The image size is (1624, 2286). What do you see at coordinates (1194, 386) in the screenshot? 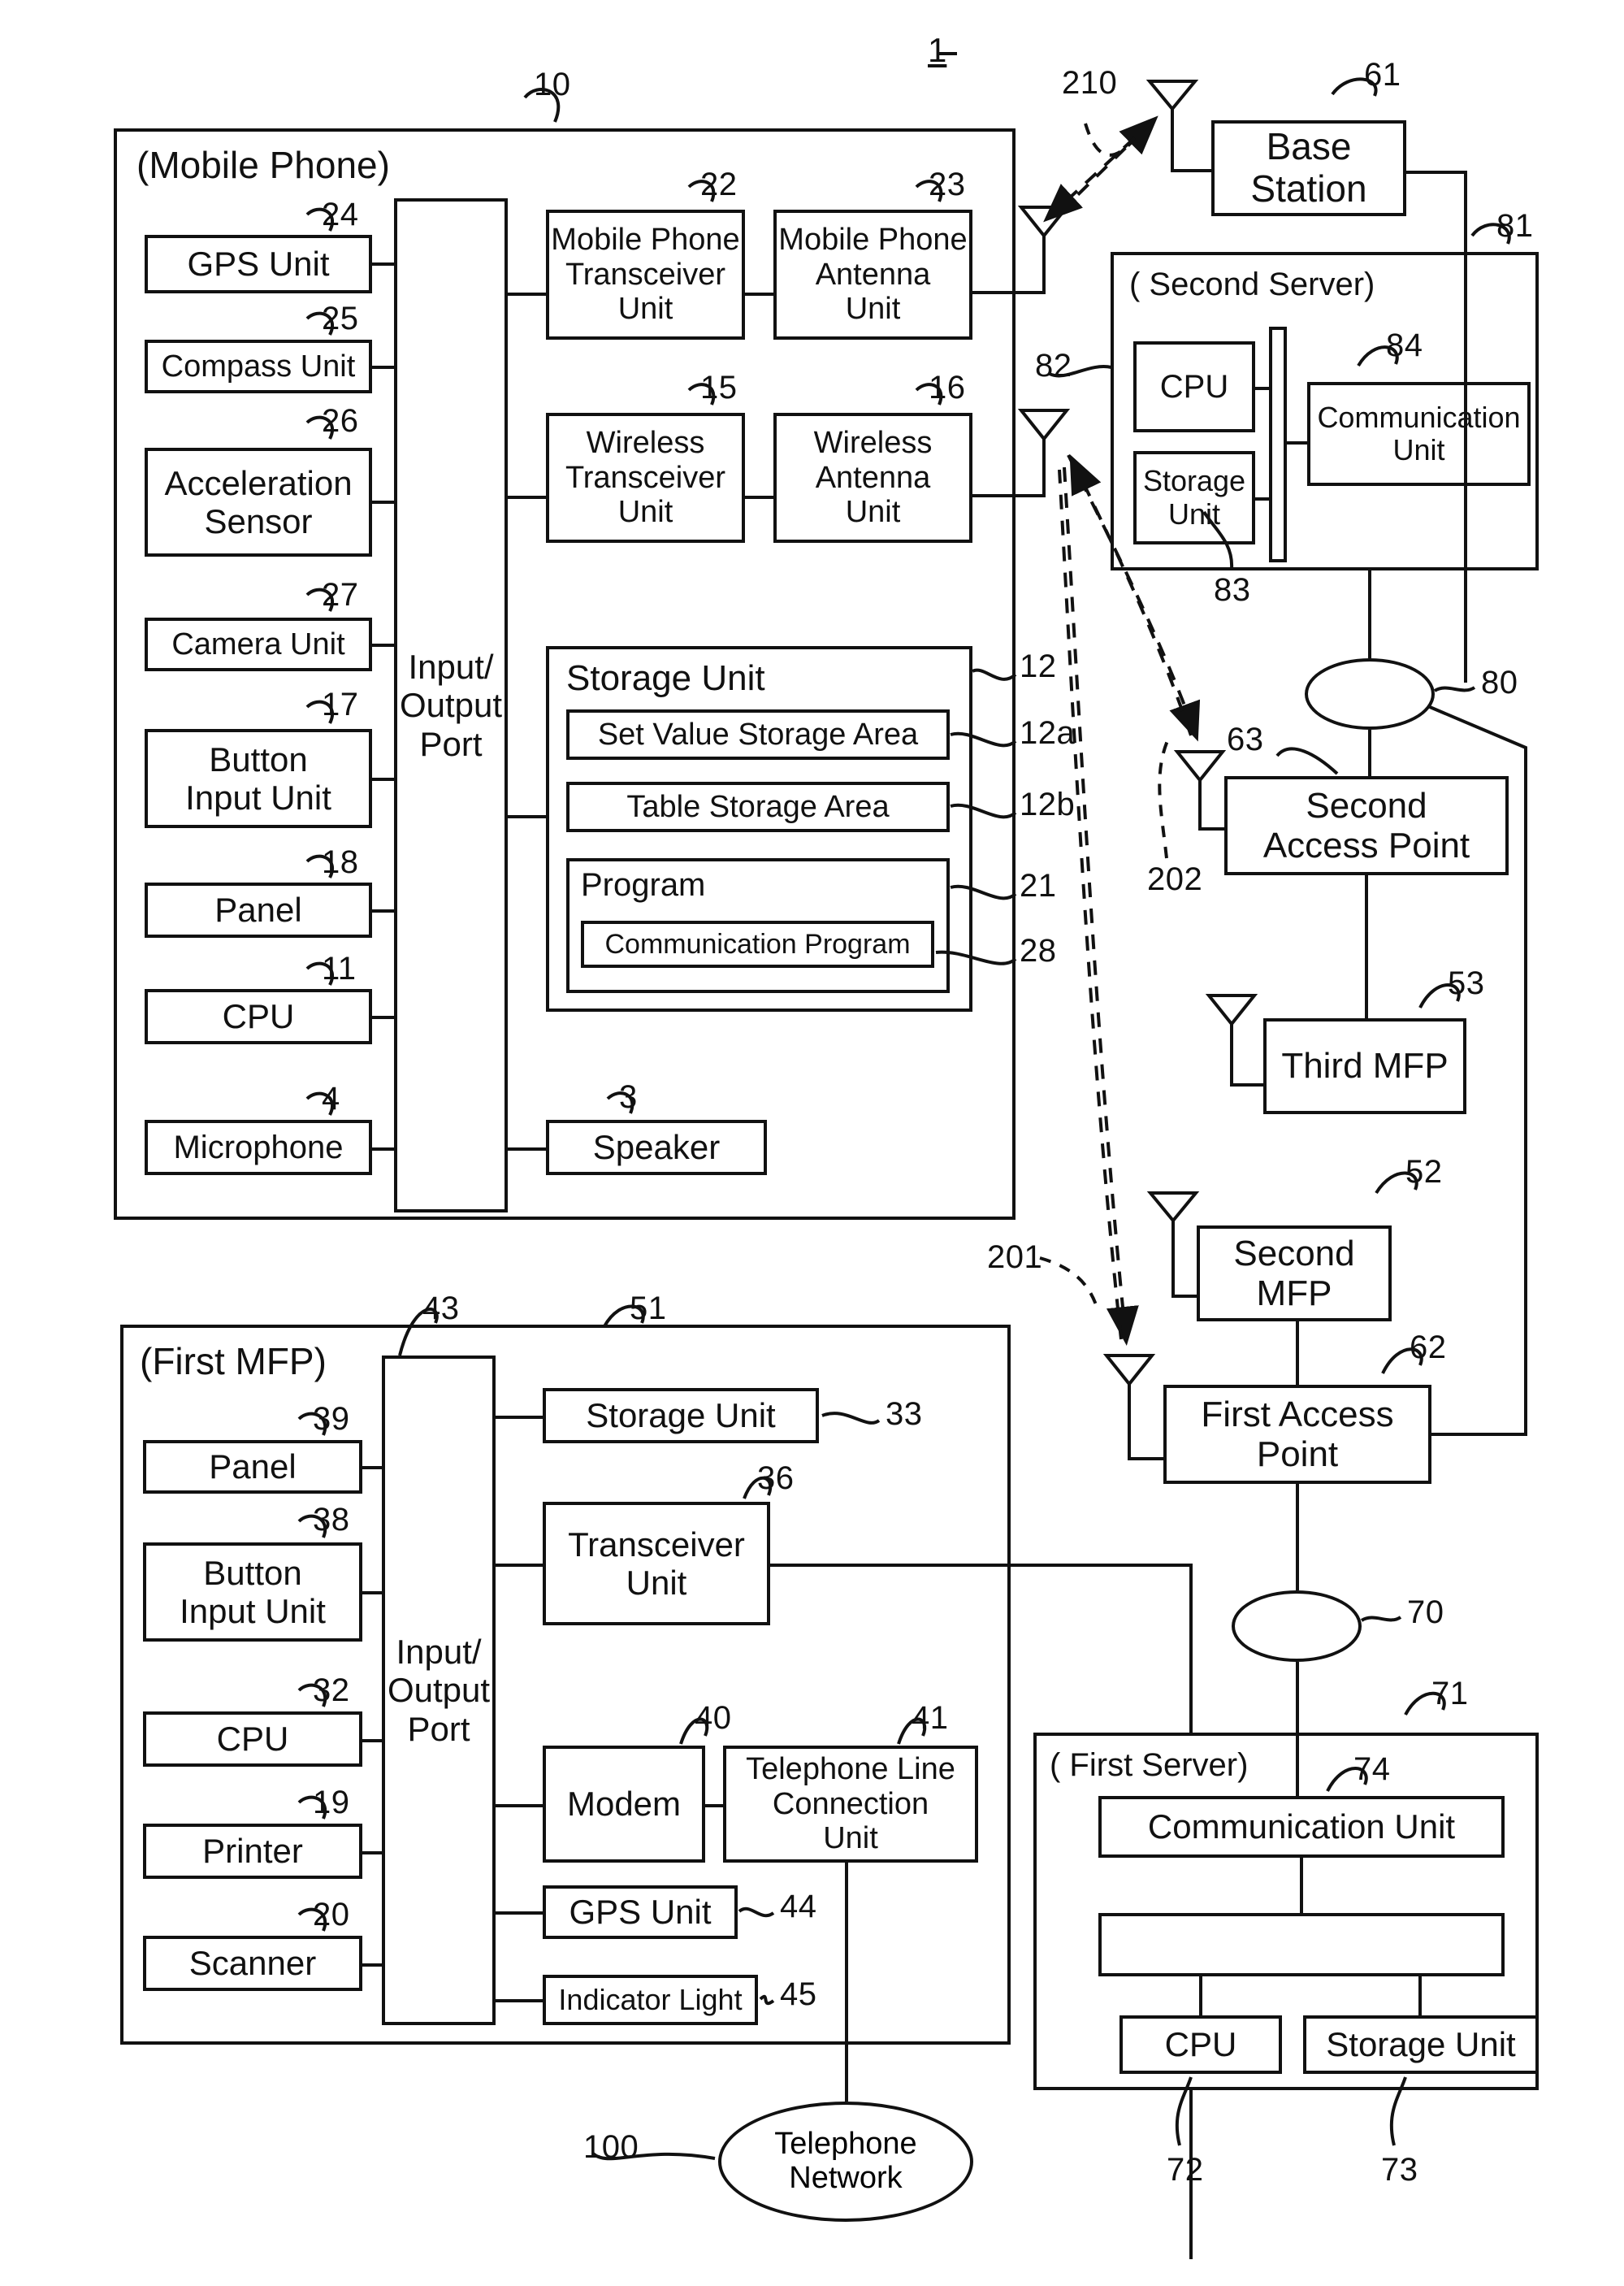
I see `second-server-cpu: CPU` at bounding box center [1194, 386].